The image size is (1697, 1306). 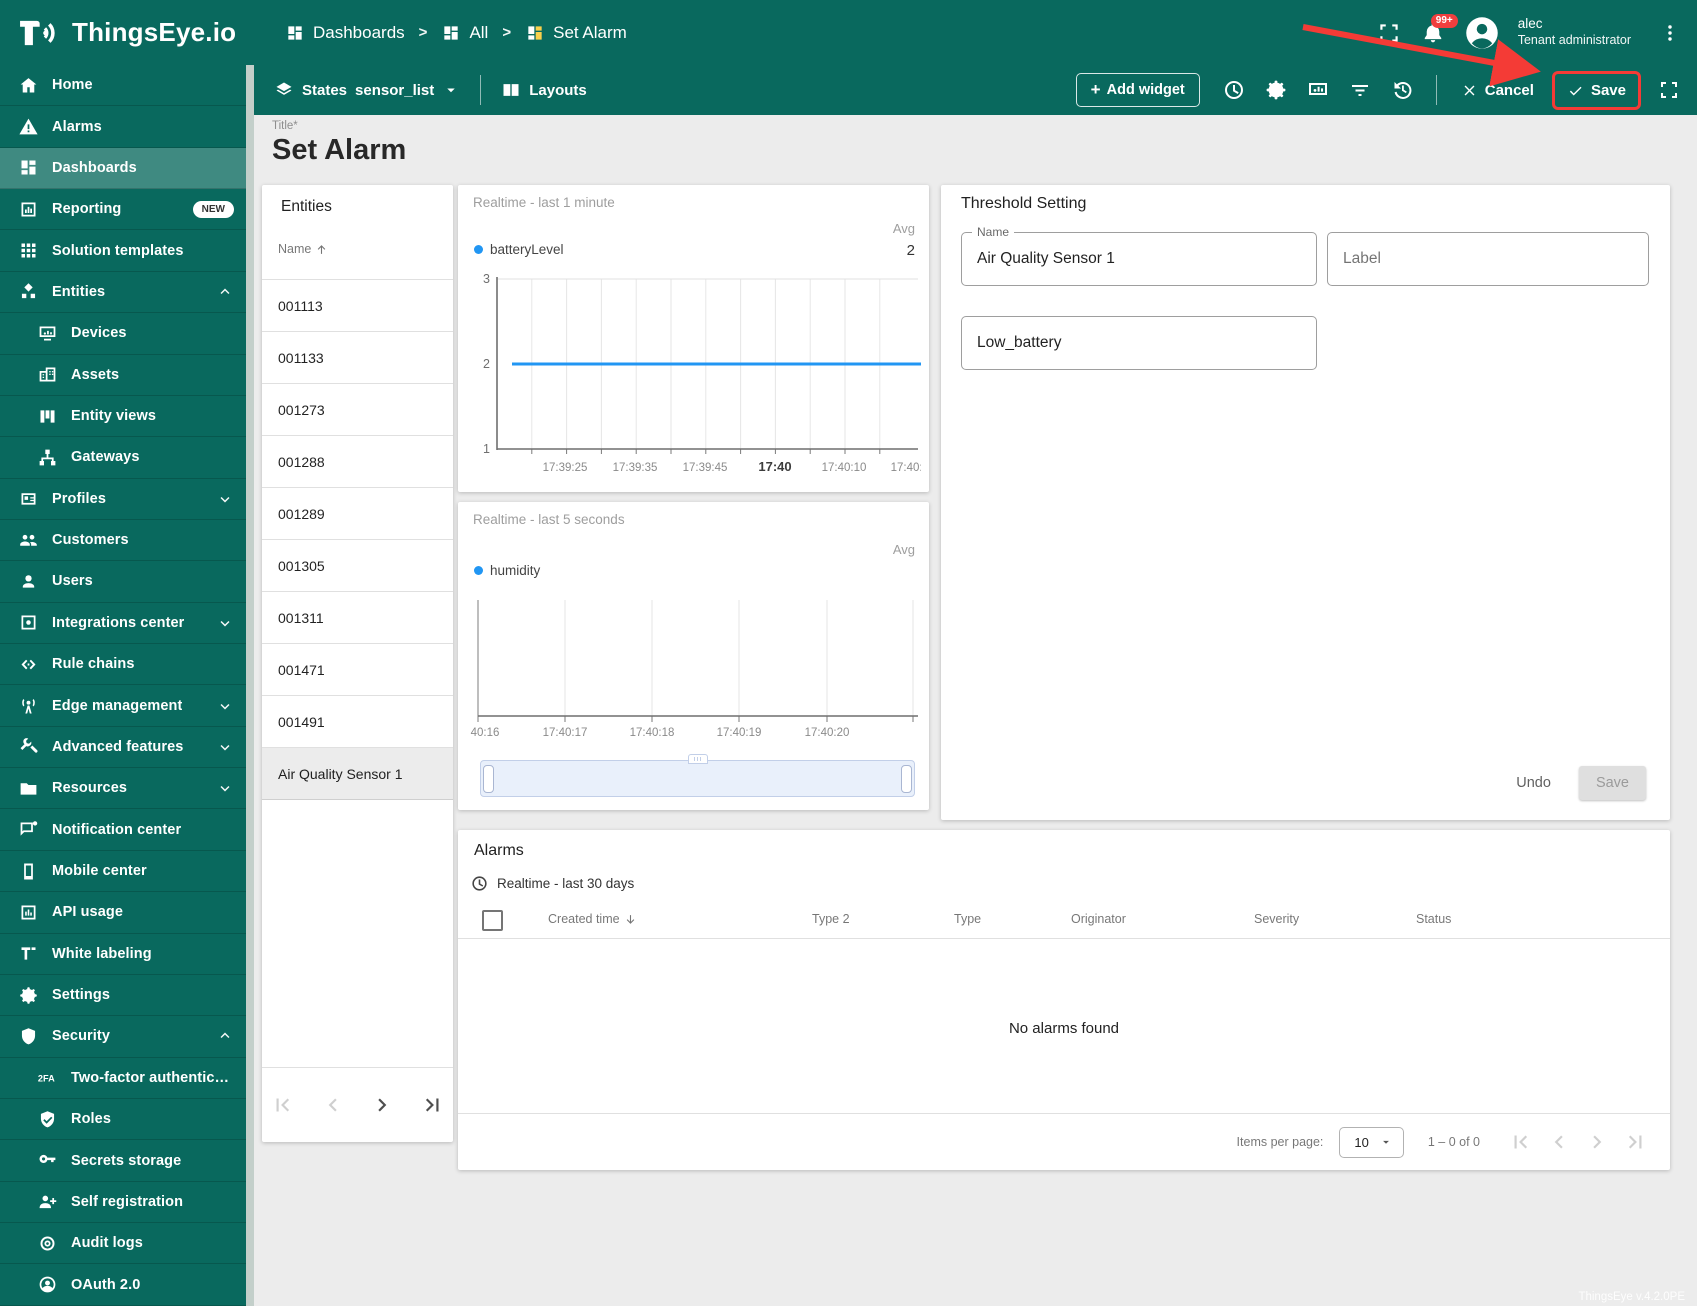 I want to click on breadcrumb-item-all: All, so click(x=464, y=33).